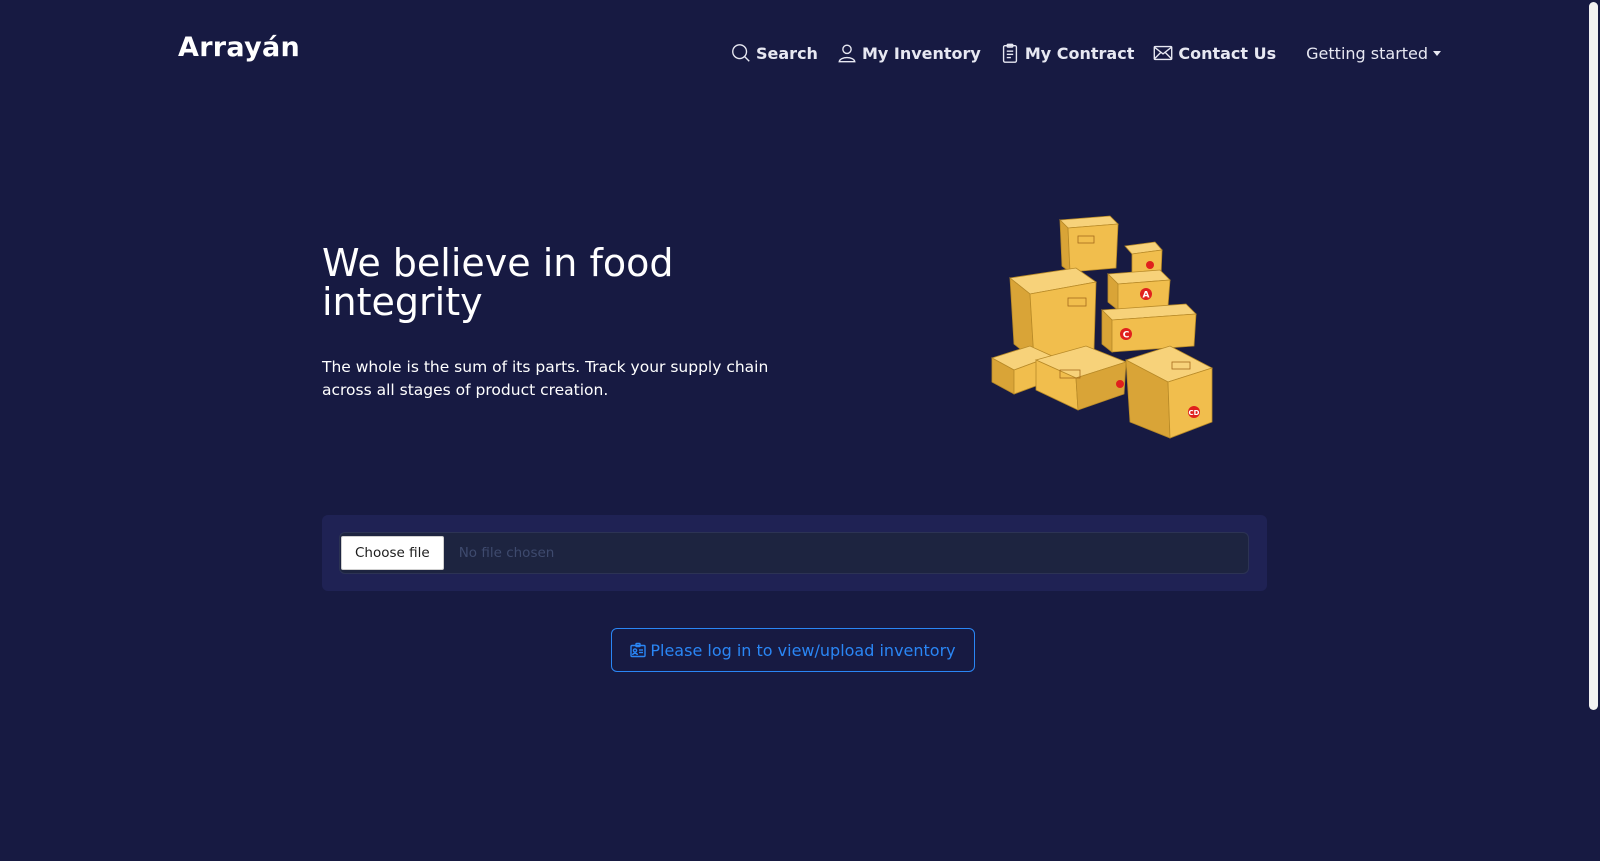  I want to click on upload-card: Choose file No file chosen, so click(794, 553).